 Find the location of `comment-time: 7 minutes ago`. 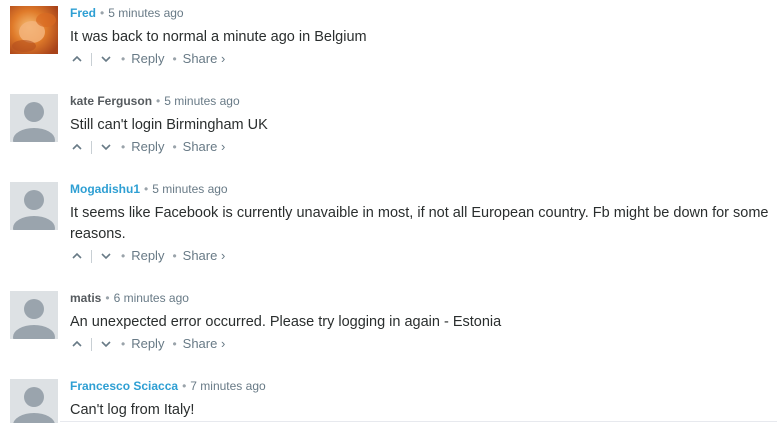

comment-time: 7 minutes ago is located at coordinates (227, 386).